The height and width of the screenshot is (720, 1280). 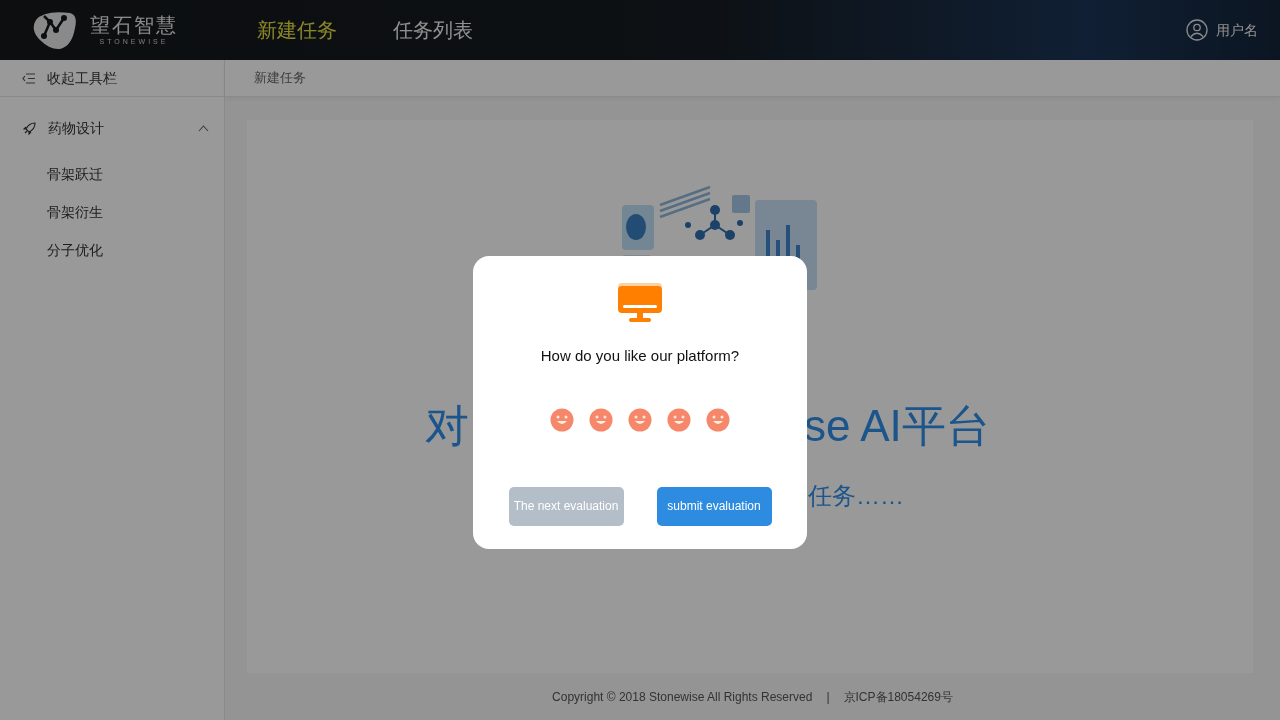 What do you see at coordinates (897, 426) in the screenshot?
I see `welcome-title: se AI平台` at bounding box center [897, 426].